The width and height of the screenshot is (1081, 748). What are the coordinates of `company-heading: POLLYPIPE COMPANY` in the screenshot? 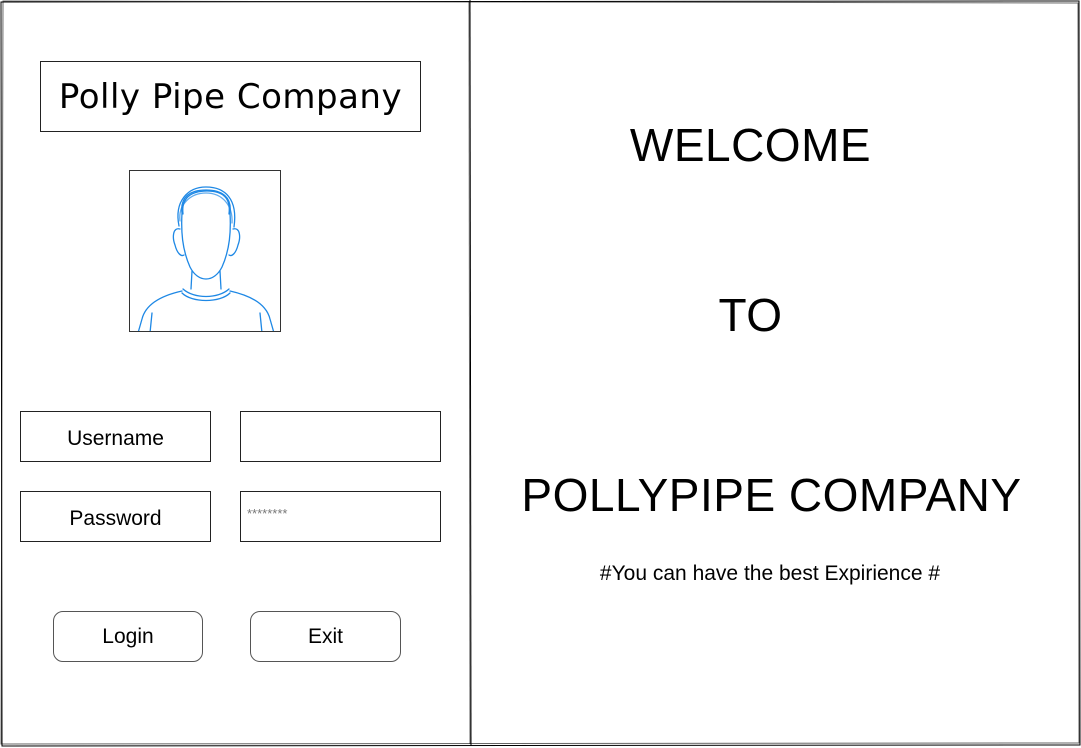 It's located at (771, 495).